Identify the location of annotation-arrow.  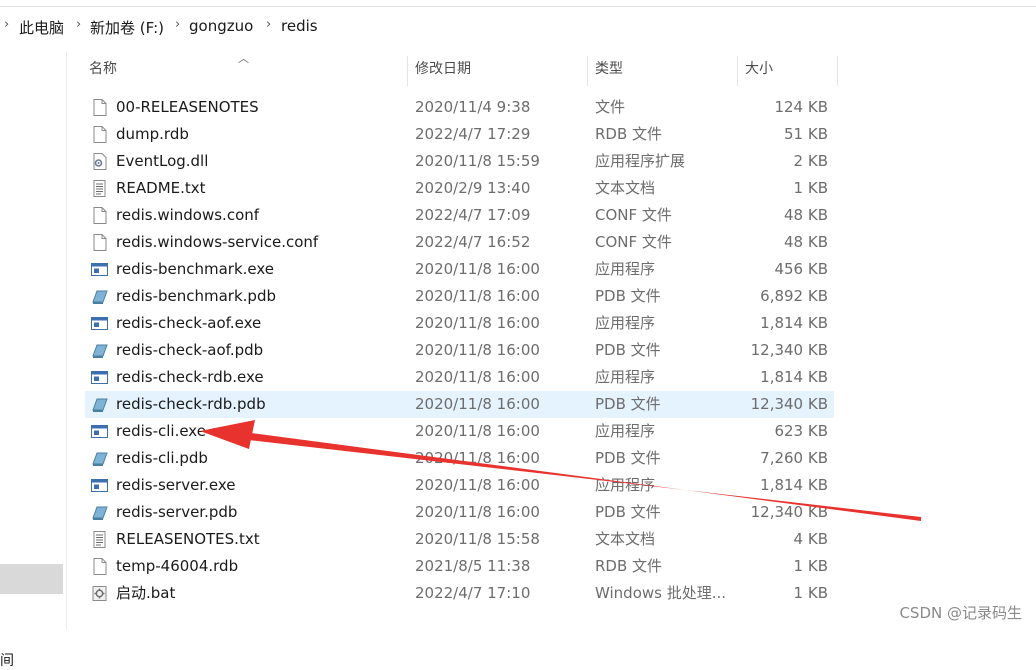
(560, 470).